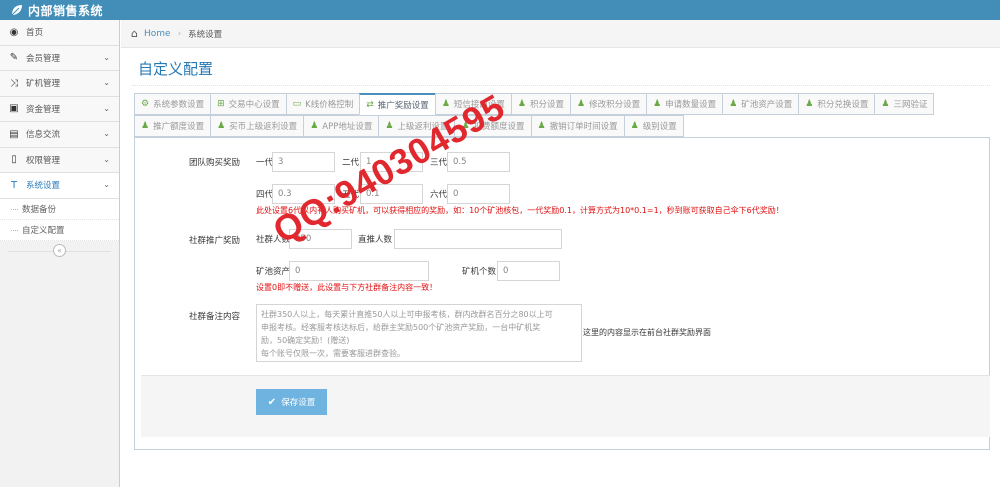  Describe the element at coordinates (583, 127) in the screenshot. I see `tab-label: 撤销订单时间设置` at that location.